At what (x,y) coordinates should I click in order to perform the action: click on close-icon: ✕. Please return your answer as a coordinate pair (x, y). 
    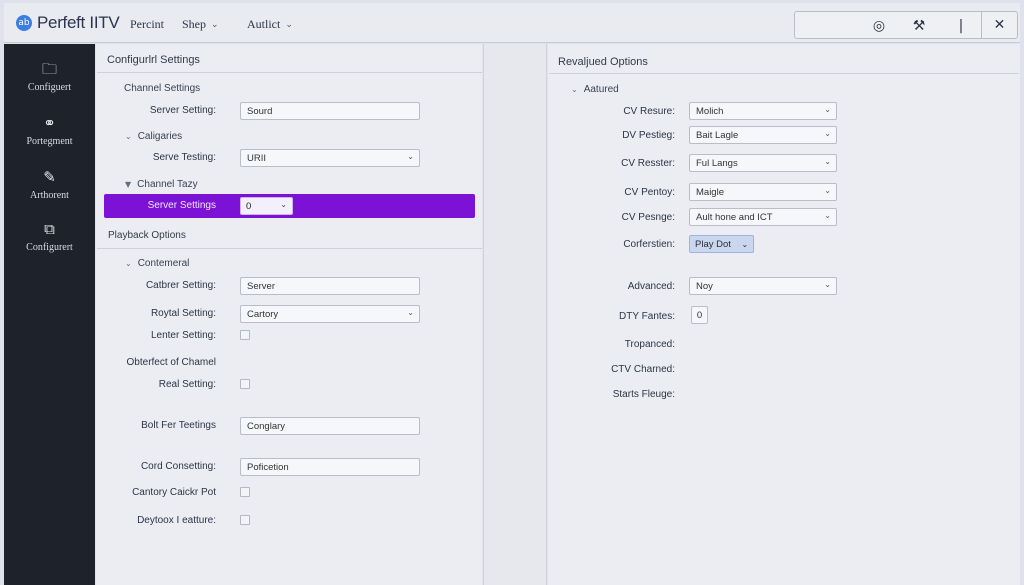
    Looking at the image, I should click on (999, 25).